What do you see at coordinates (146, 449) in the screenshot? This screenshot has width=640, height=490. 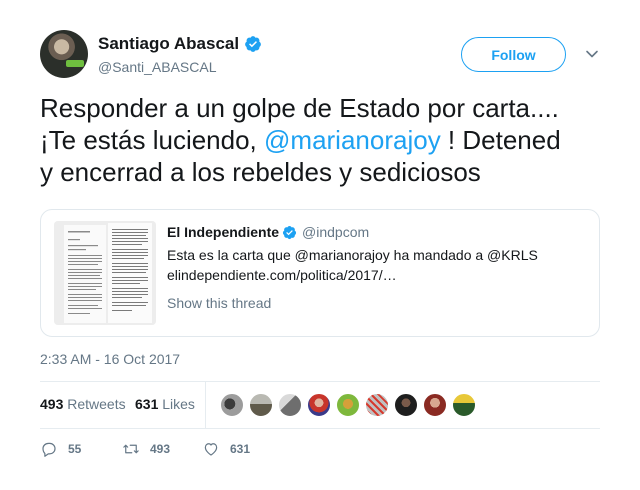 I see `retweet-button: 493` at bounding box center [146, 449].